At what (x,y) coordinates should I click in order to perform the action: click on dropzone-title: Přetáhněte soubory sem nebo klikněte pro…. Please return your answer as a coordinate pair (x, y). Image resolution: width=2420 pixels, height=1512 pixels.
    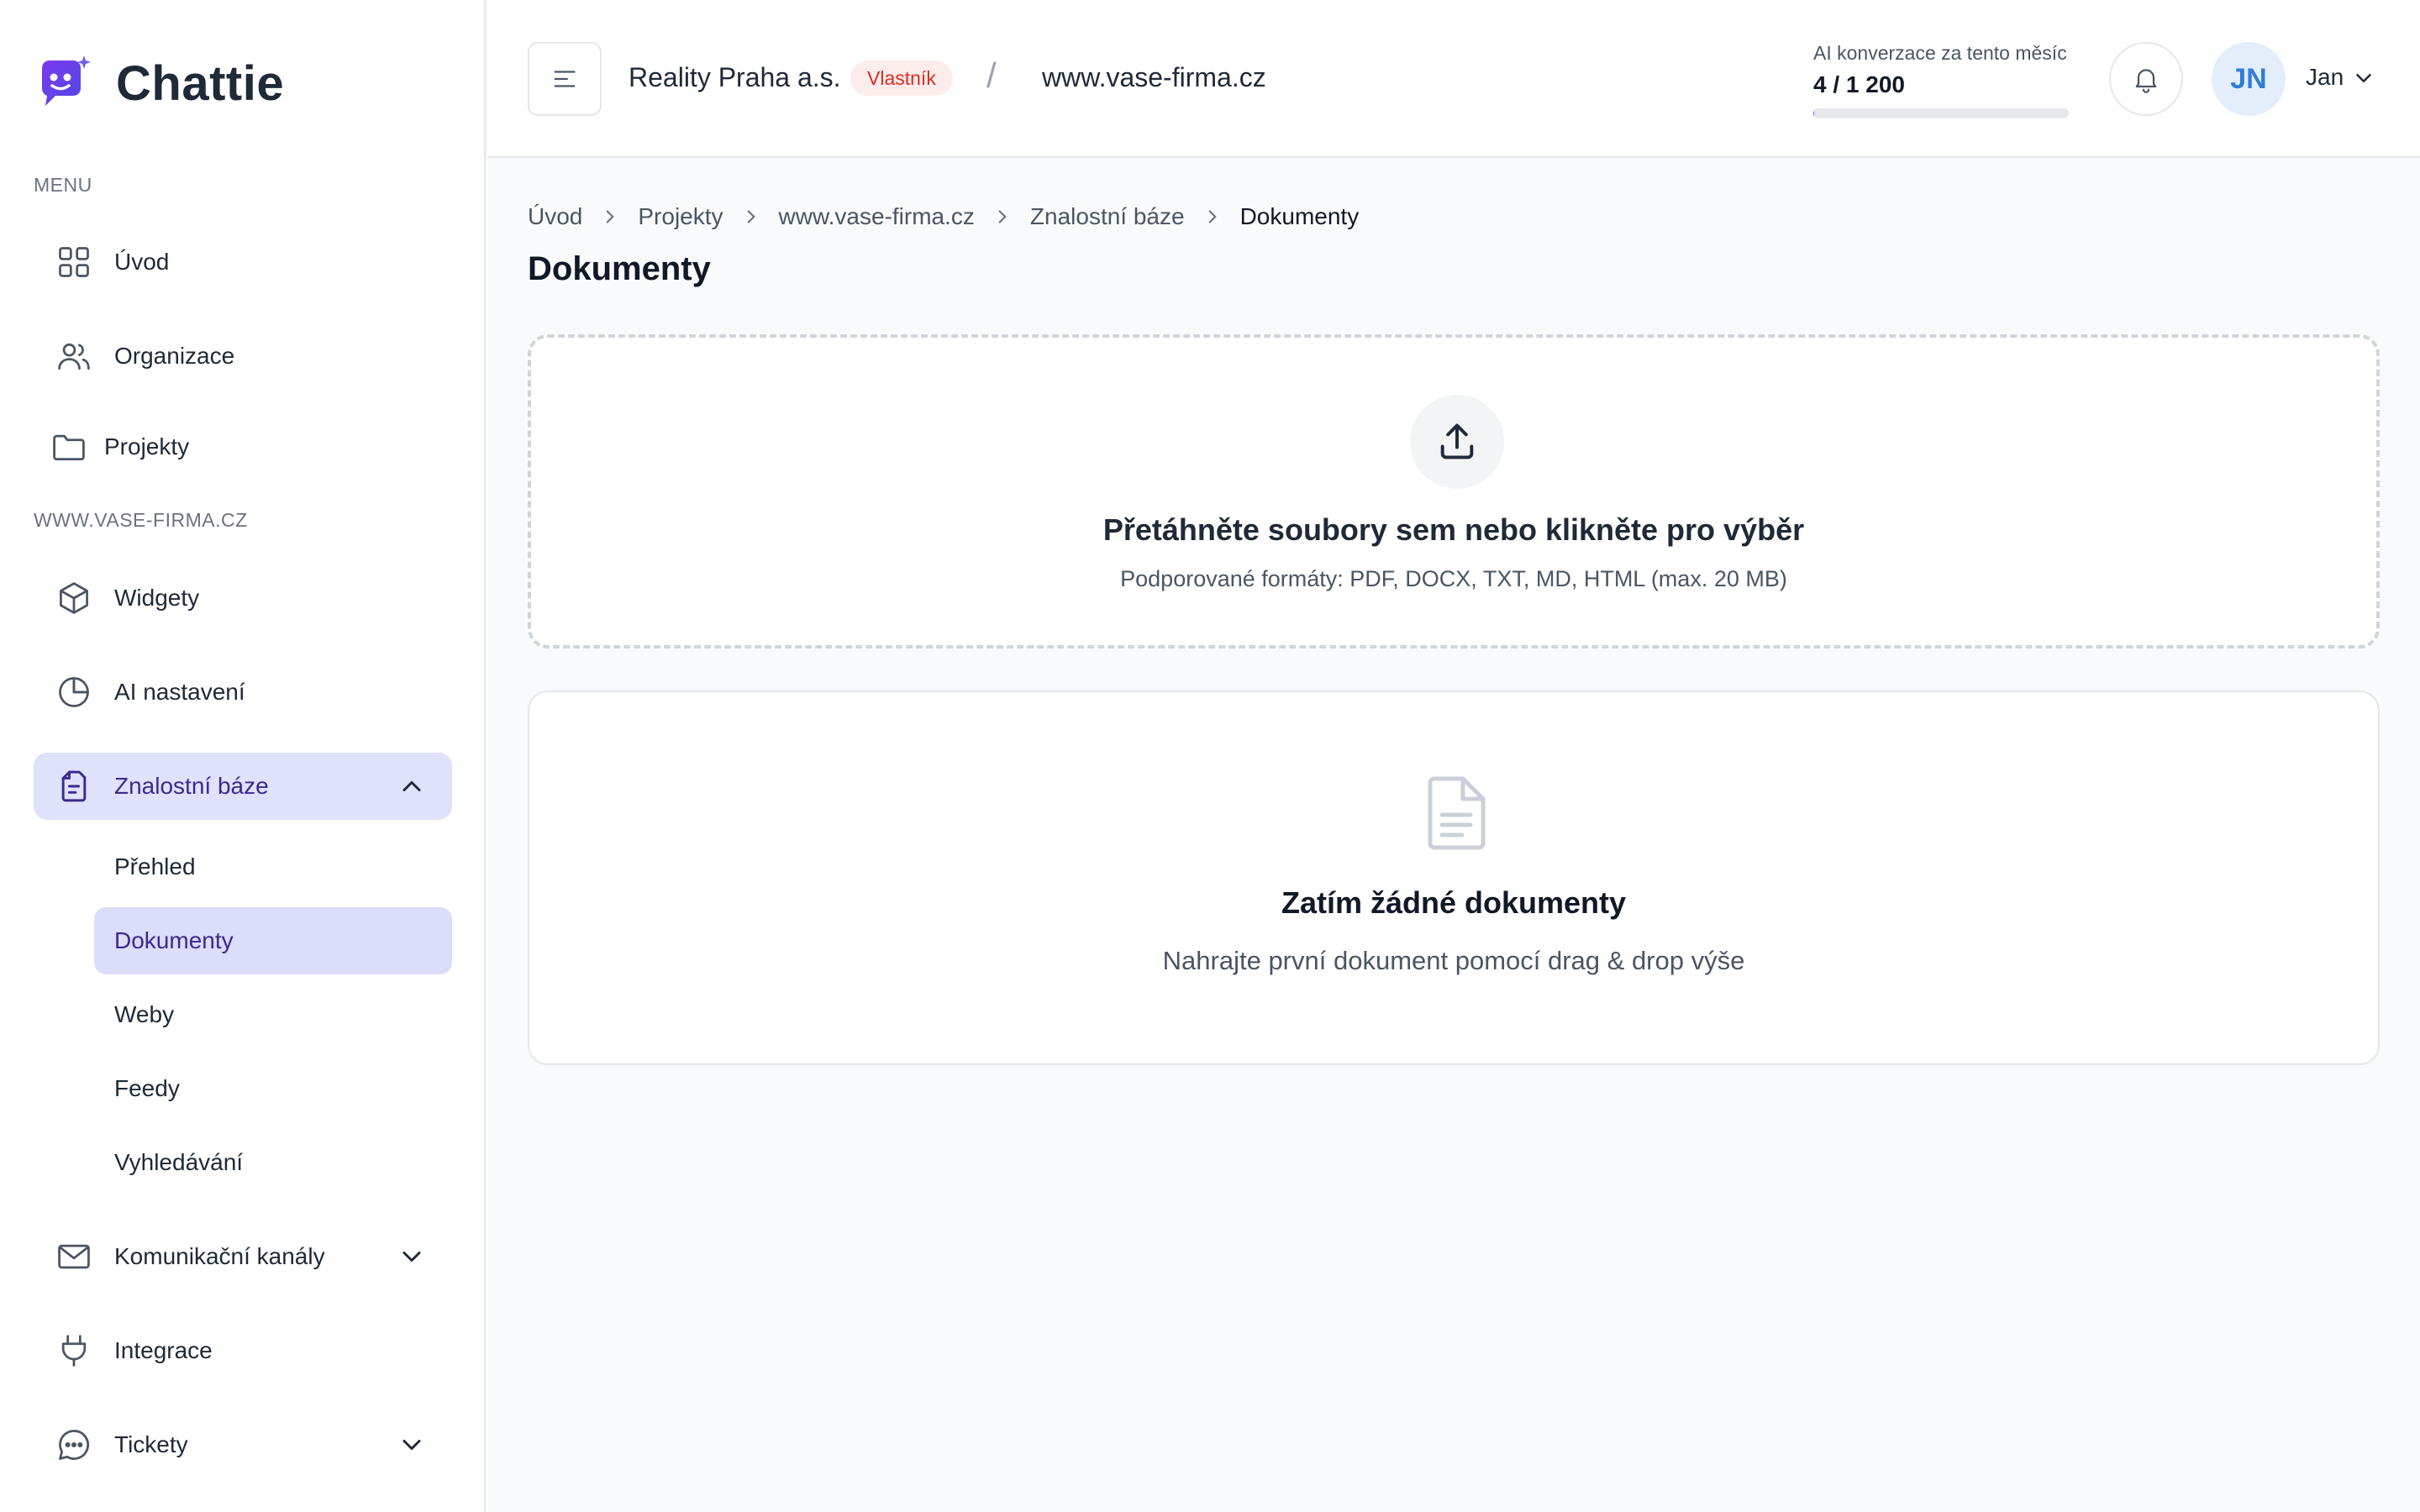
    Looking at the image, I should click on (1453, 529).